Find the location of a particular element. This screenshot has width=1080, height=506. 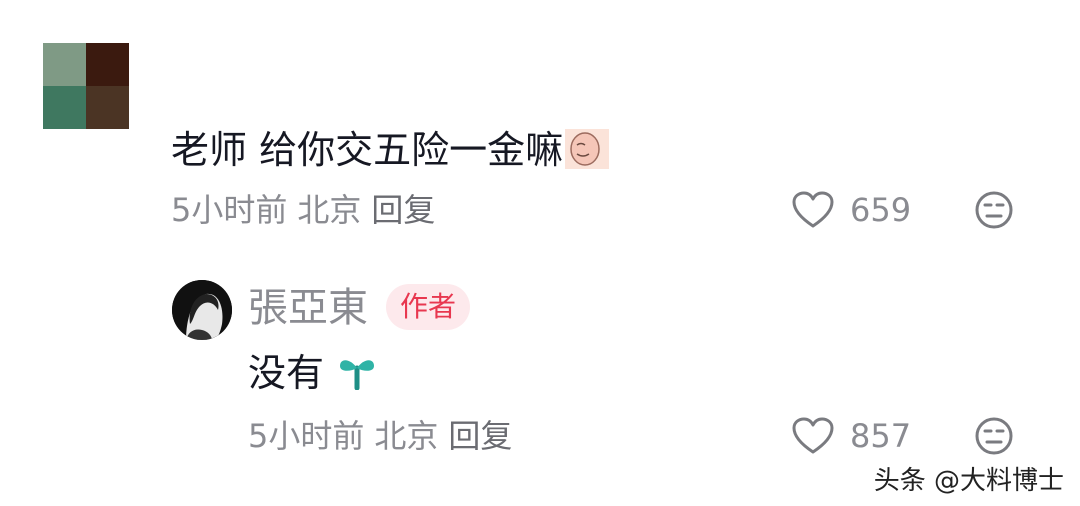

comment-body: 老师 给你交五险一金嘛 is located at coordinates (367, 150).